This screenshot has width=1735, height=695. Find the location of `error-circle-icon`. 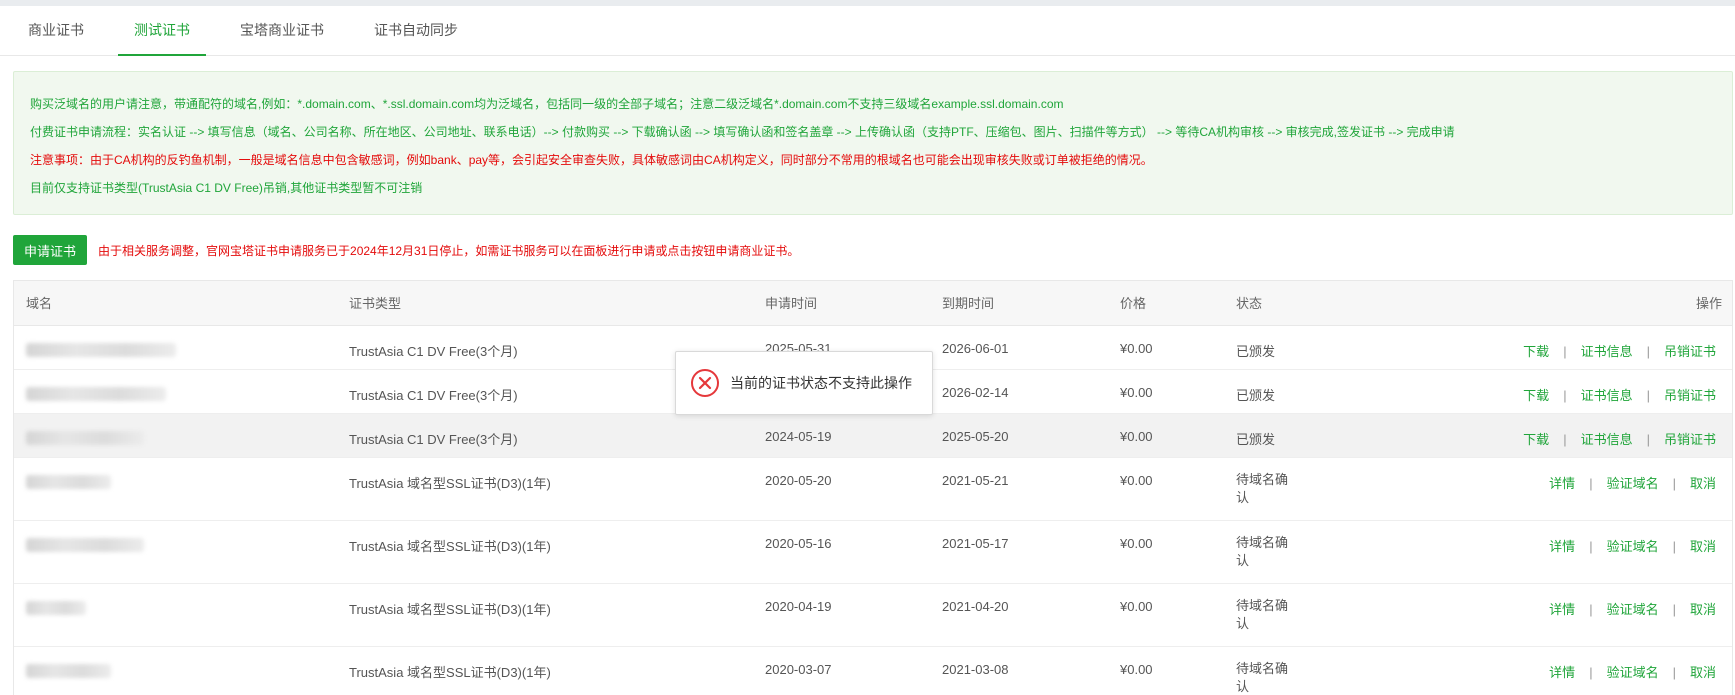

error-circle-icon is located at coordinates (705, 383).